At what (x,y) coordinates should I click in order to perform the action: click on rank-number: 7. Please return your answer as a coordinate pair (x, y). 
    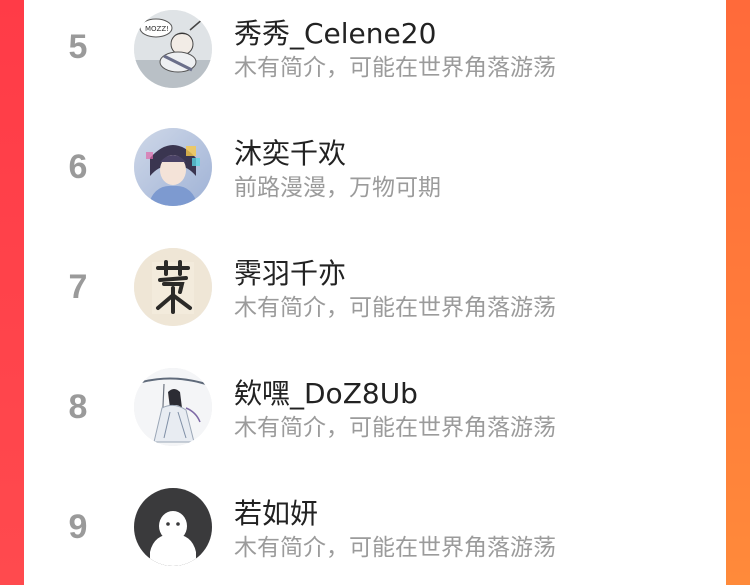
    Looking at the image, I should click on (78, 287).